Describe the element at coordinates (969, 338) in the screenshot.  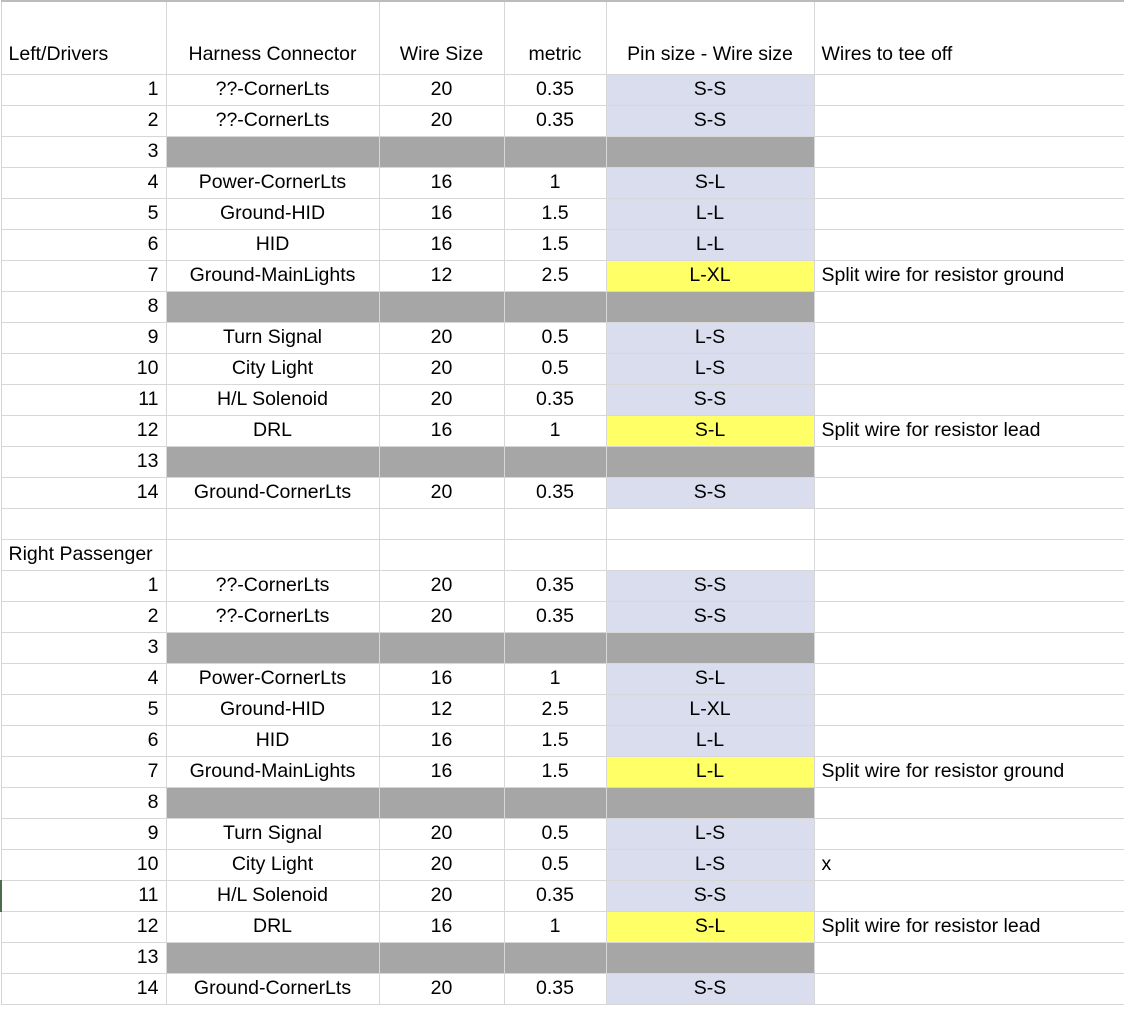
I see `cell-tee-r9` at that location.